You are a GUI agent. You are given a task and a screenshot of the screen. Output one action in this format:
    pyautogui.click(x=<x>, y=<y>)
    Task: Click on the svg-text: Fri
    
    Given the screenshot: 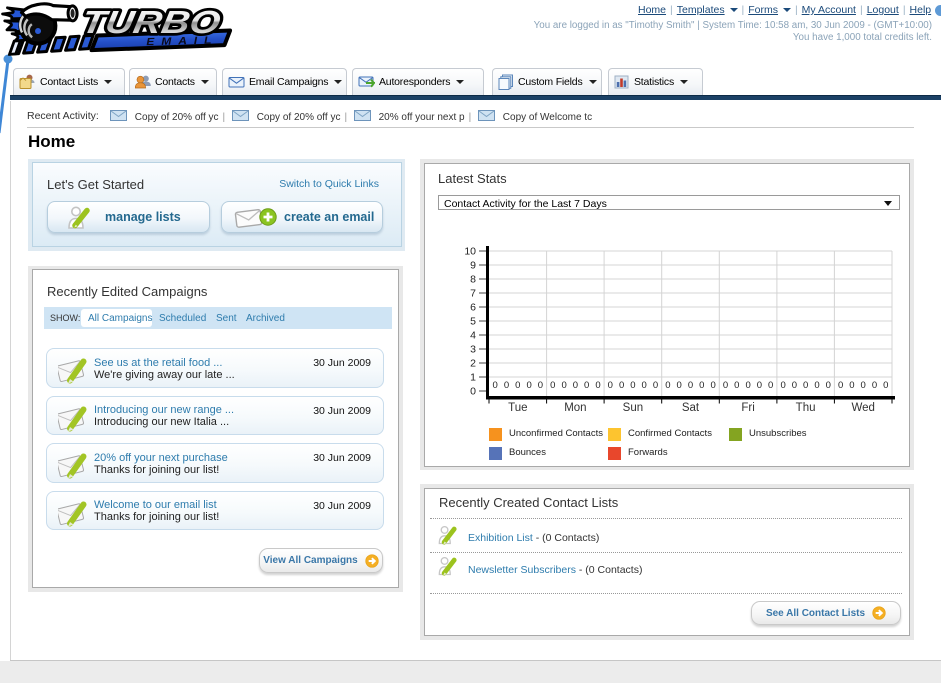 What is the action you would take?
    pyautogui.click(x=747, y=408)
    